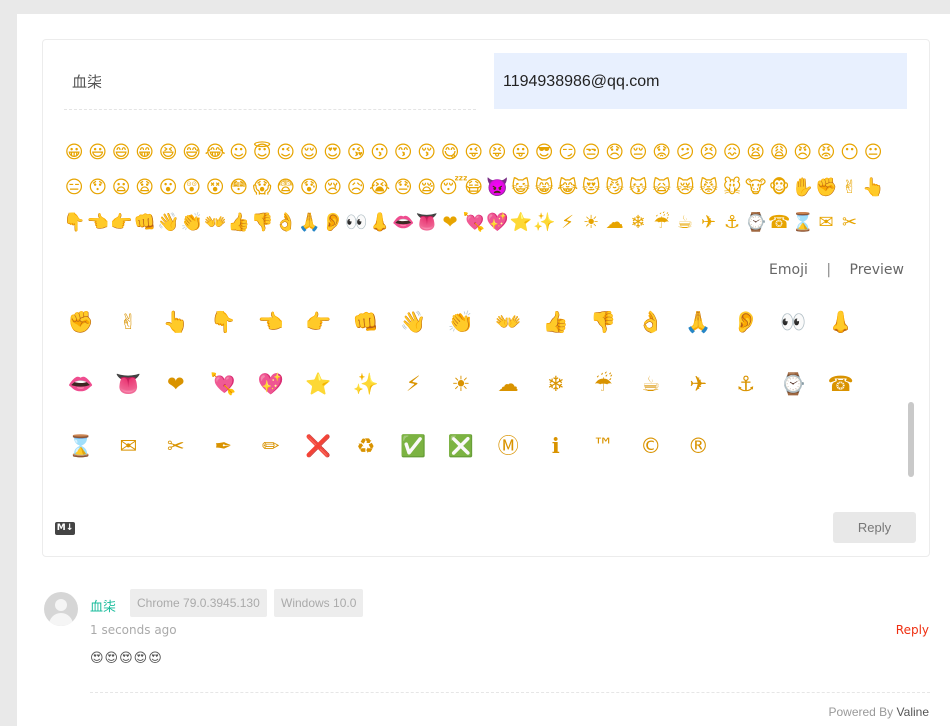 The height and width of the screenshot is (726, 950). Describe the element at coordinates (826, 152) in the screenshot. I see `inserted-emoji: 😡` at that location.